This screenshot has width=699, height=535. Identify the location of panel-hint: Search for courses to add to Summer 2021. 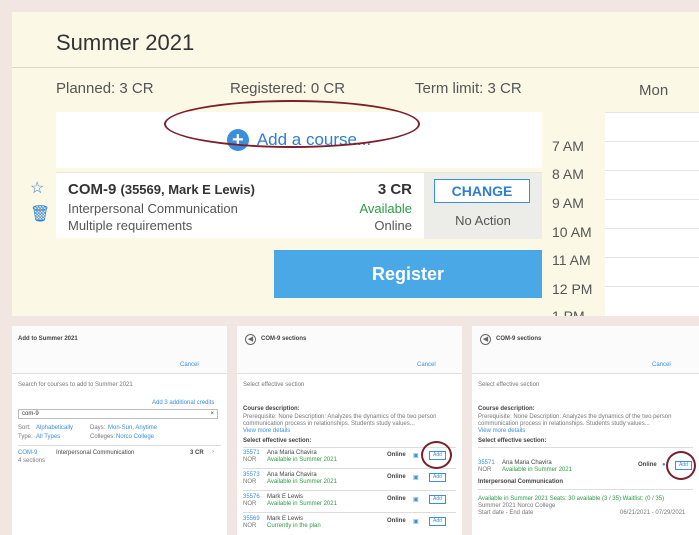
(75, 385).